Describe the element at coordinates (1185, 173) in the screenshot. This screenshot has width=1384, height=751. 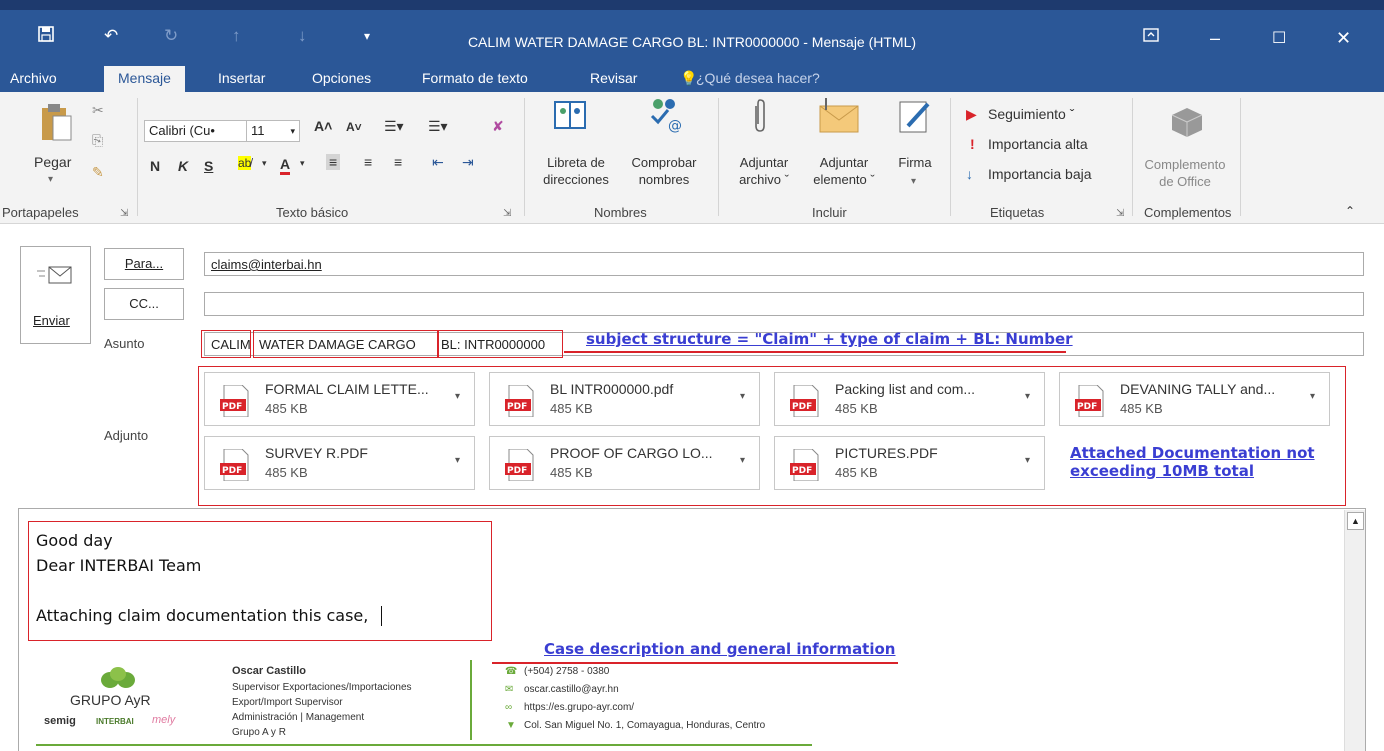
I see `office-addin-button: Complemento de Office` at that location.